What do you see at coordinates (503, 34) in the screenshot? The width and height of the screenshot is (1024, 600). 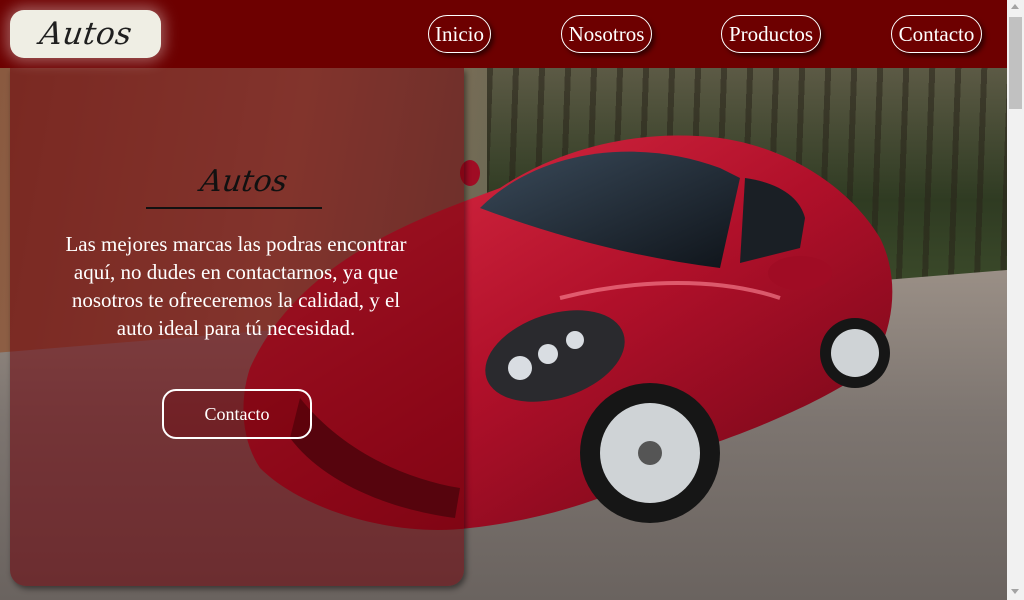 I see `site-header: Autos Inicio Nosotros Productos Contacto` at bounding box center [503, 34].